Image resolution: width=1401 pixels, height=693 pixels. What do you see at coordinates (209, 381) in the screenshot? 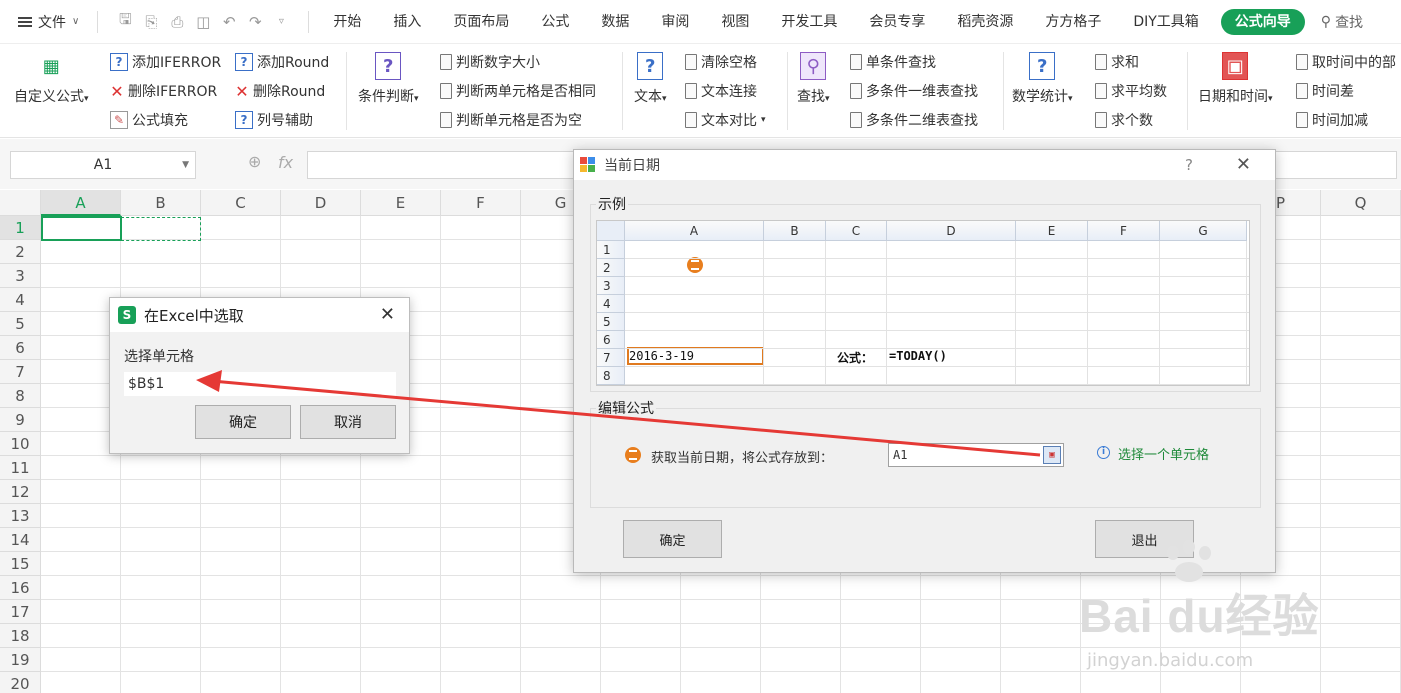
I see `arrow-head` at bounding box center [209, 381].